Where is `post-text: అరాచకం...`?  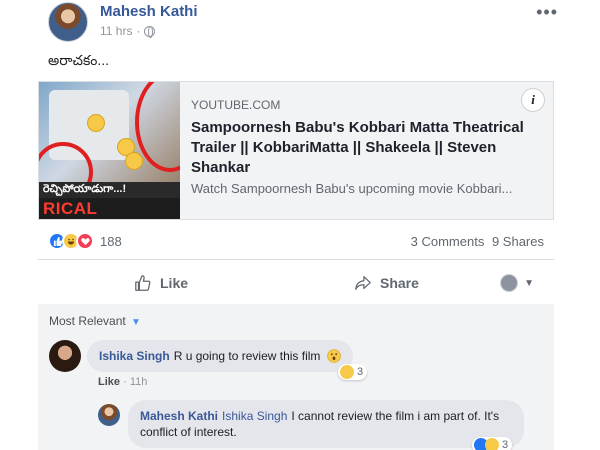 post-text: అరాచకం... is located at coordinates (79, 60).